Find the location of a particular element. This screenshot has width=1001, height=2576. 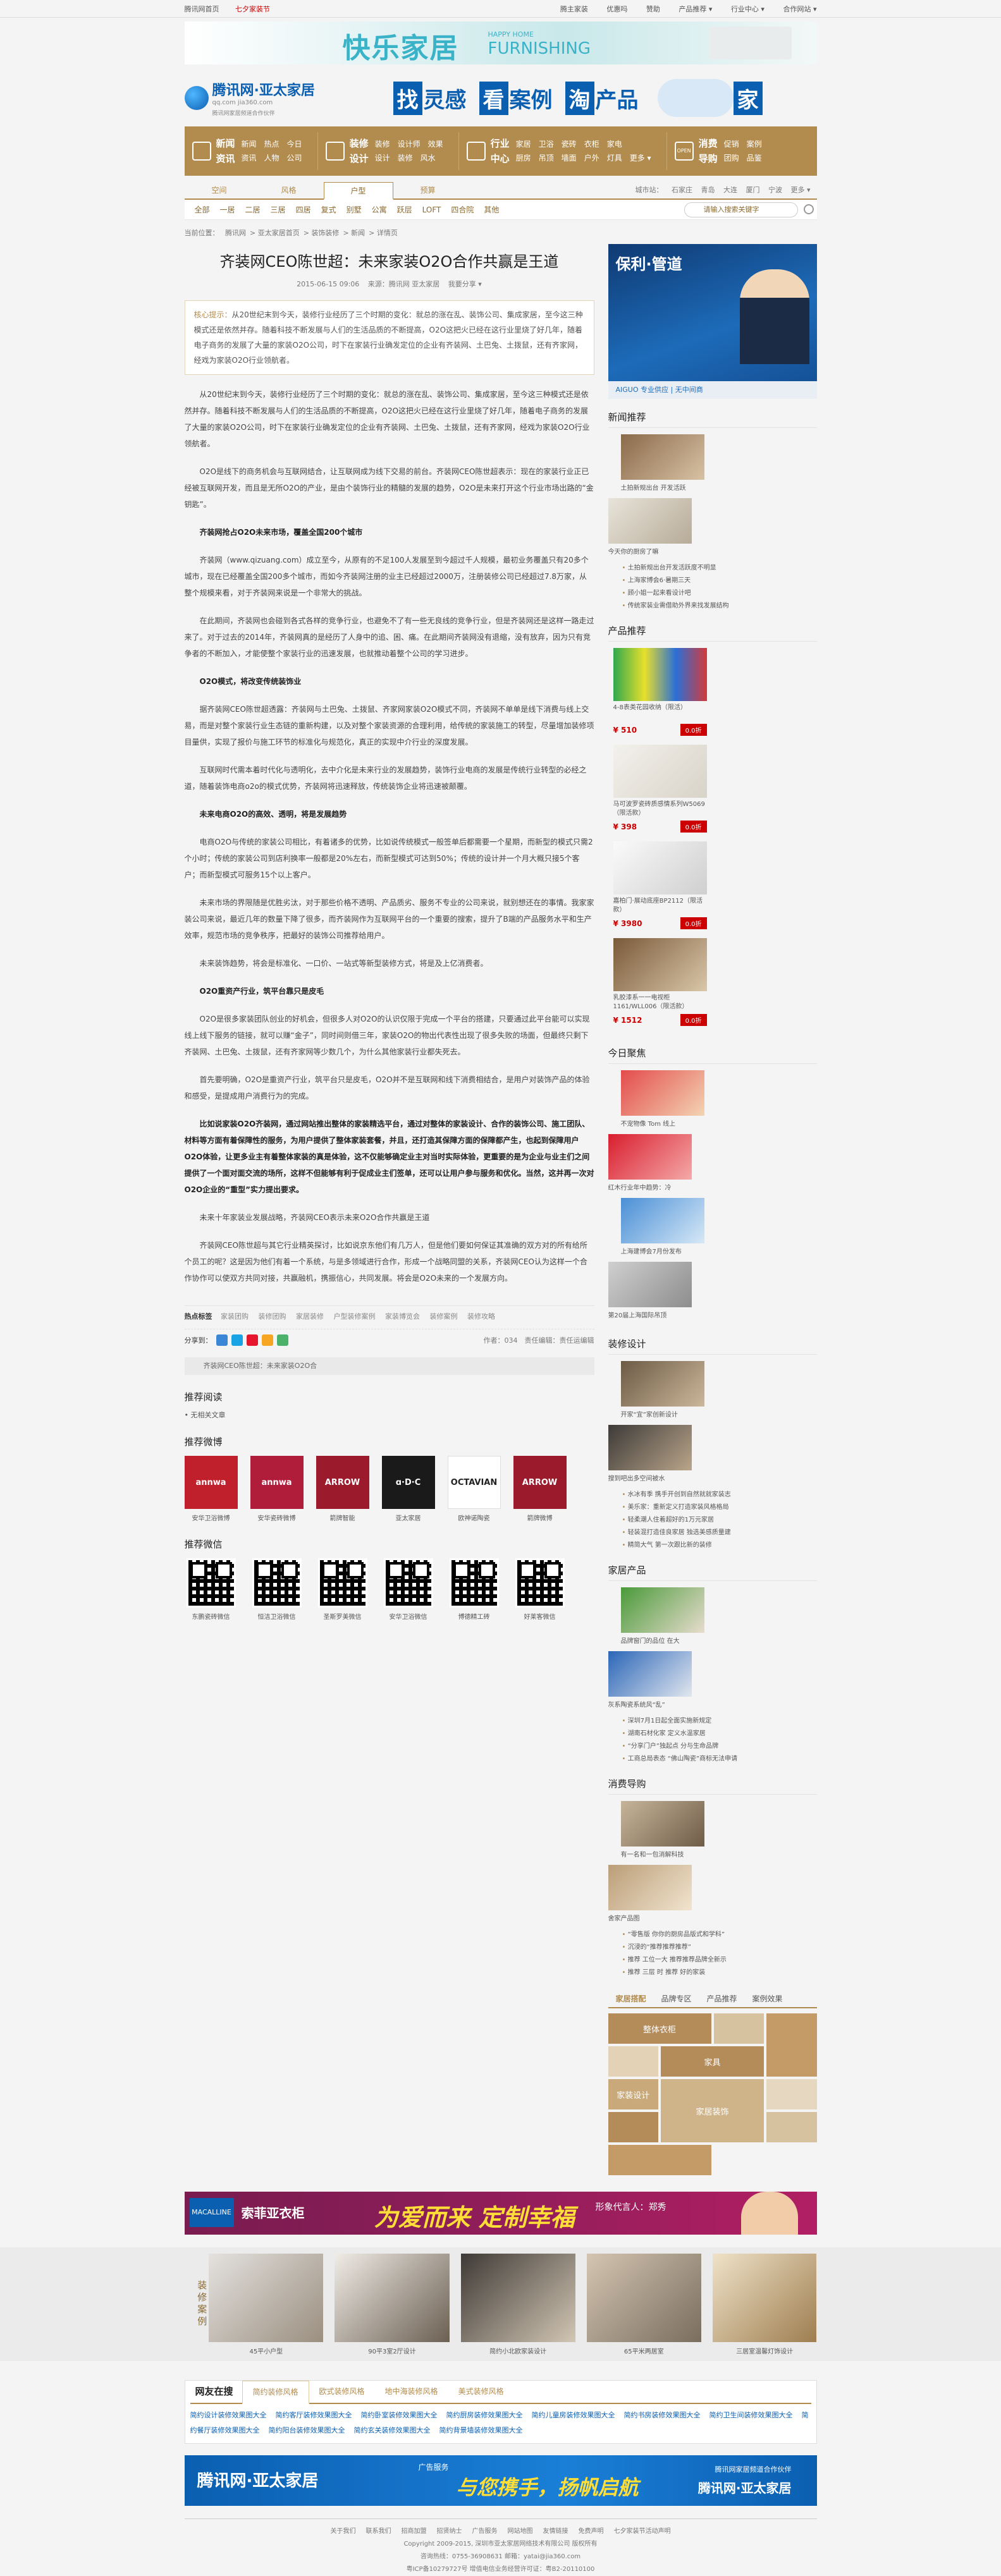

mosaic-tile: 家居装饰 is located at coordinates (712, 2110).